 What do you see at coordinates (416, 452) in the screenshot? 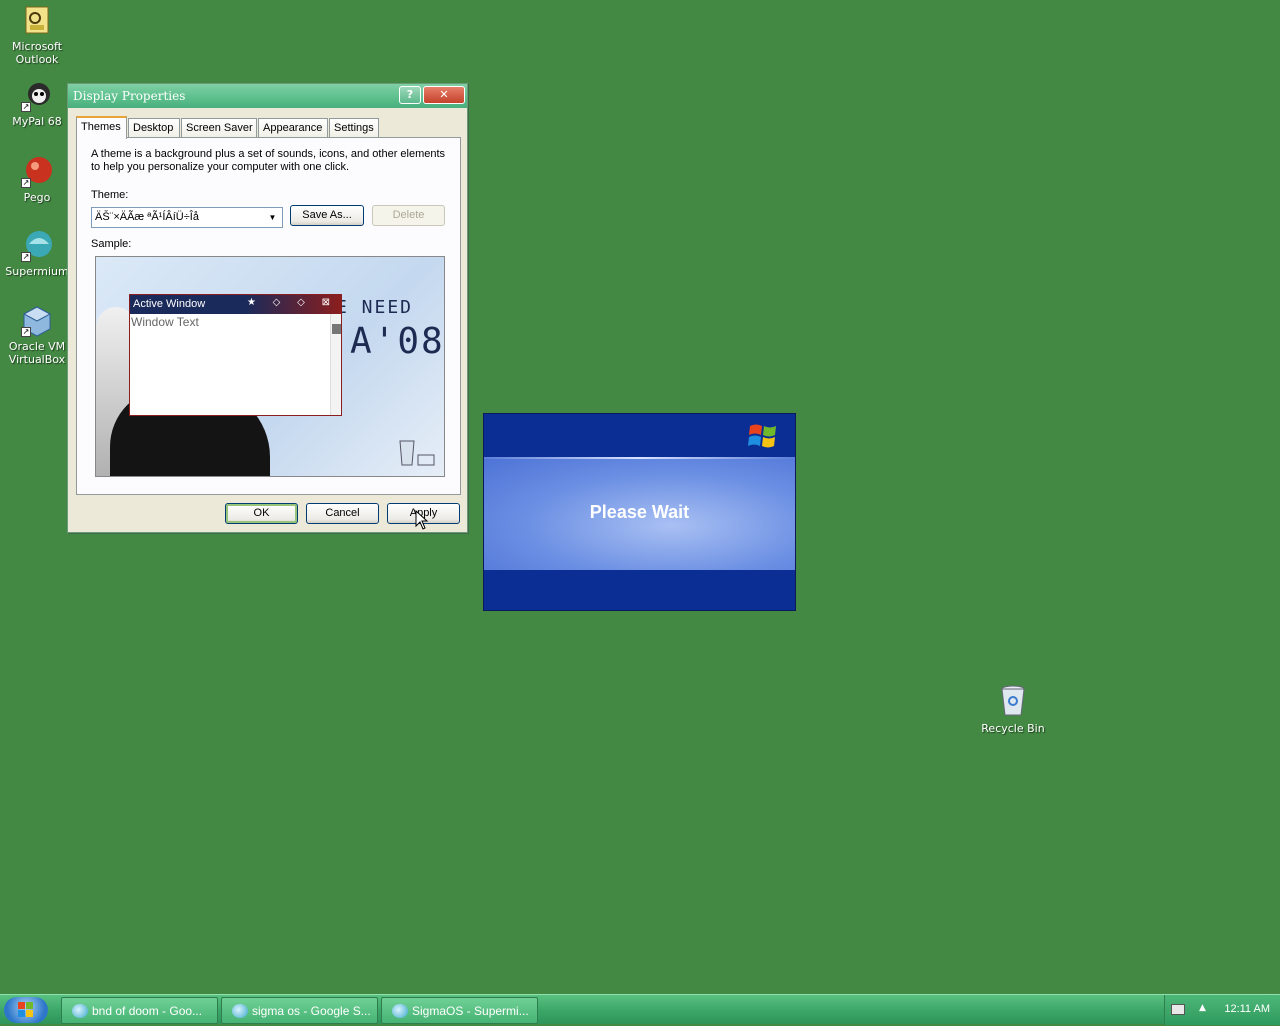
I see `recycle-bin-sample-icon` at bounding box center [416, 452].